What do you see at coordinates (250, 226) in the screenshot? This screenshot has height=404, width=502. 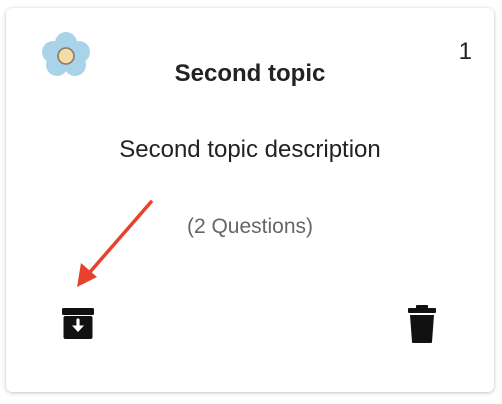 I see `question-count: (2 Questions)` at bounding box center [250, 226].